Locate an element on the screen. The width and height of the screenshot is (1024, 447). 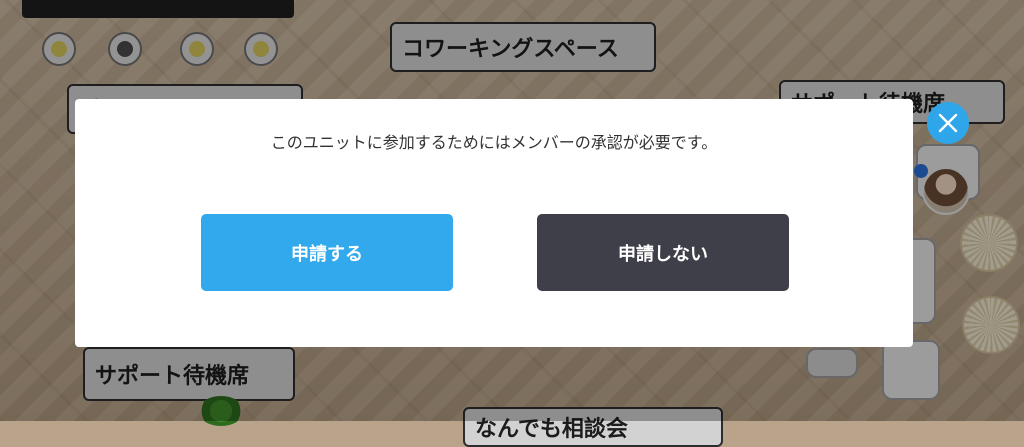
close-button is located at coordinates (948, 123).